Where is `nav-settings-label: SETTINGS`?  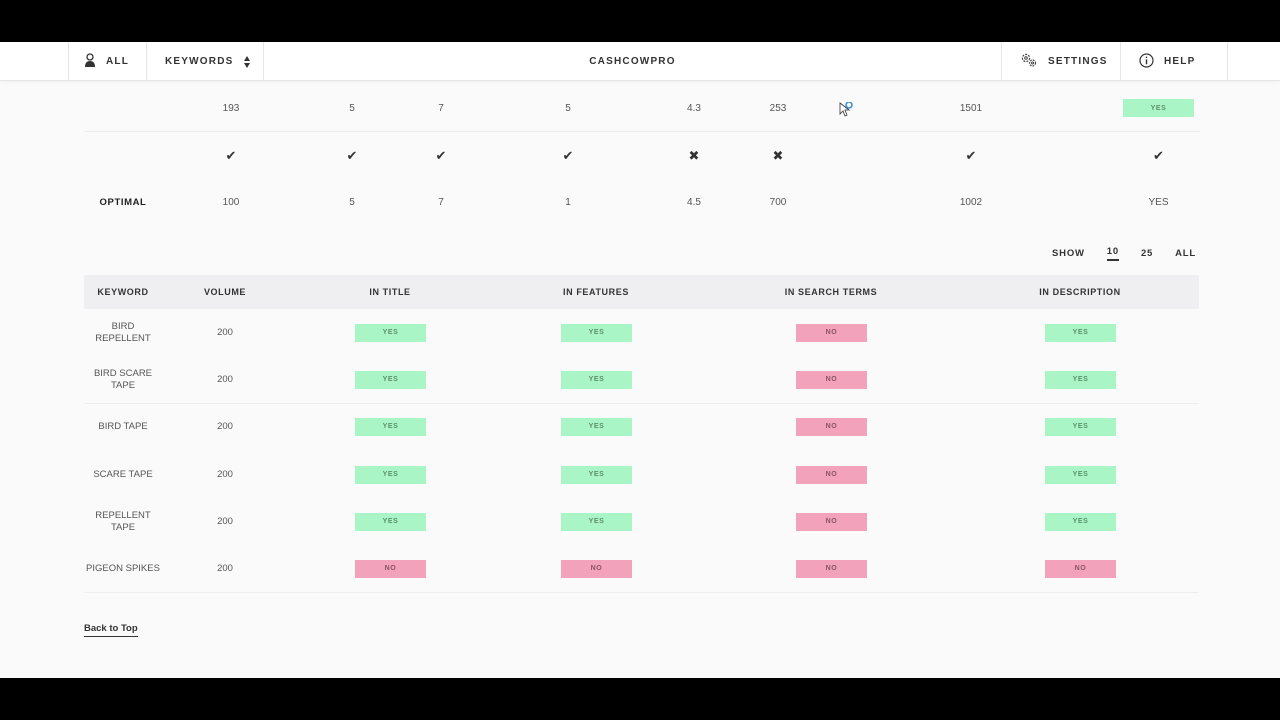
nav-settings-label: SETTINGS is located at coordinates (1078, 61).